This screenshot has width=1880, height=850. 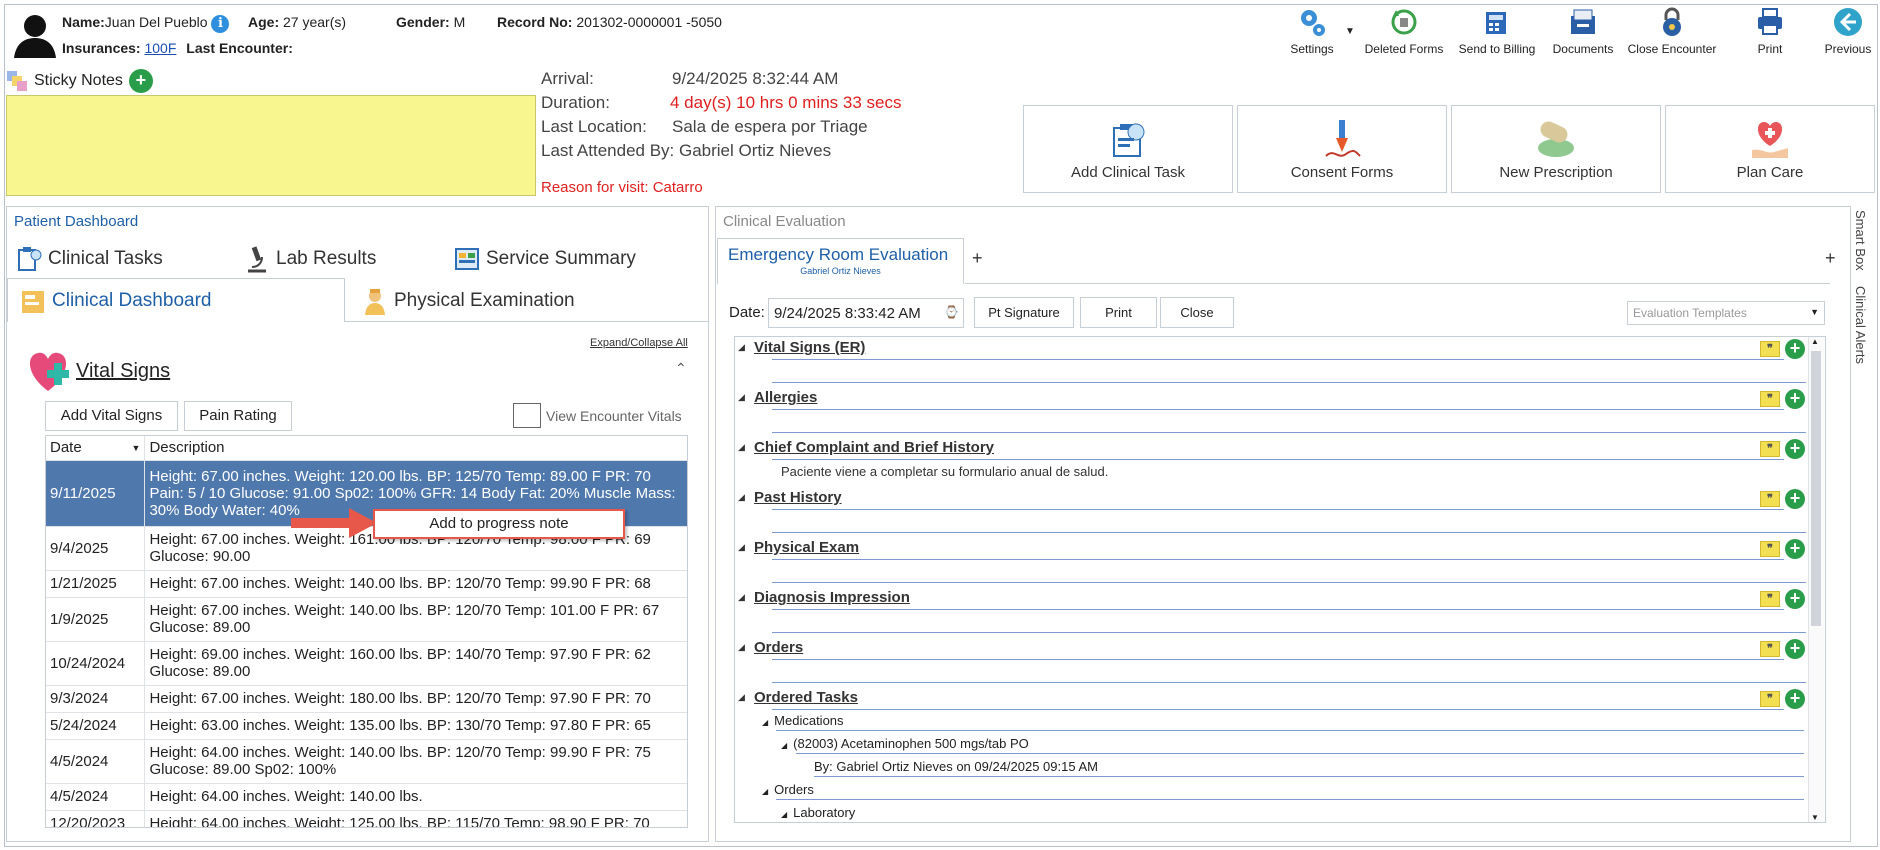 I want to click on section-title: Physical Exam, so click(x=806, y=547).